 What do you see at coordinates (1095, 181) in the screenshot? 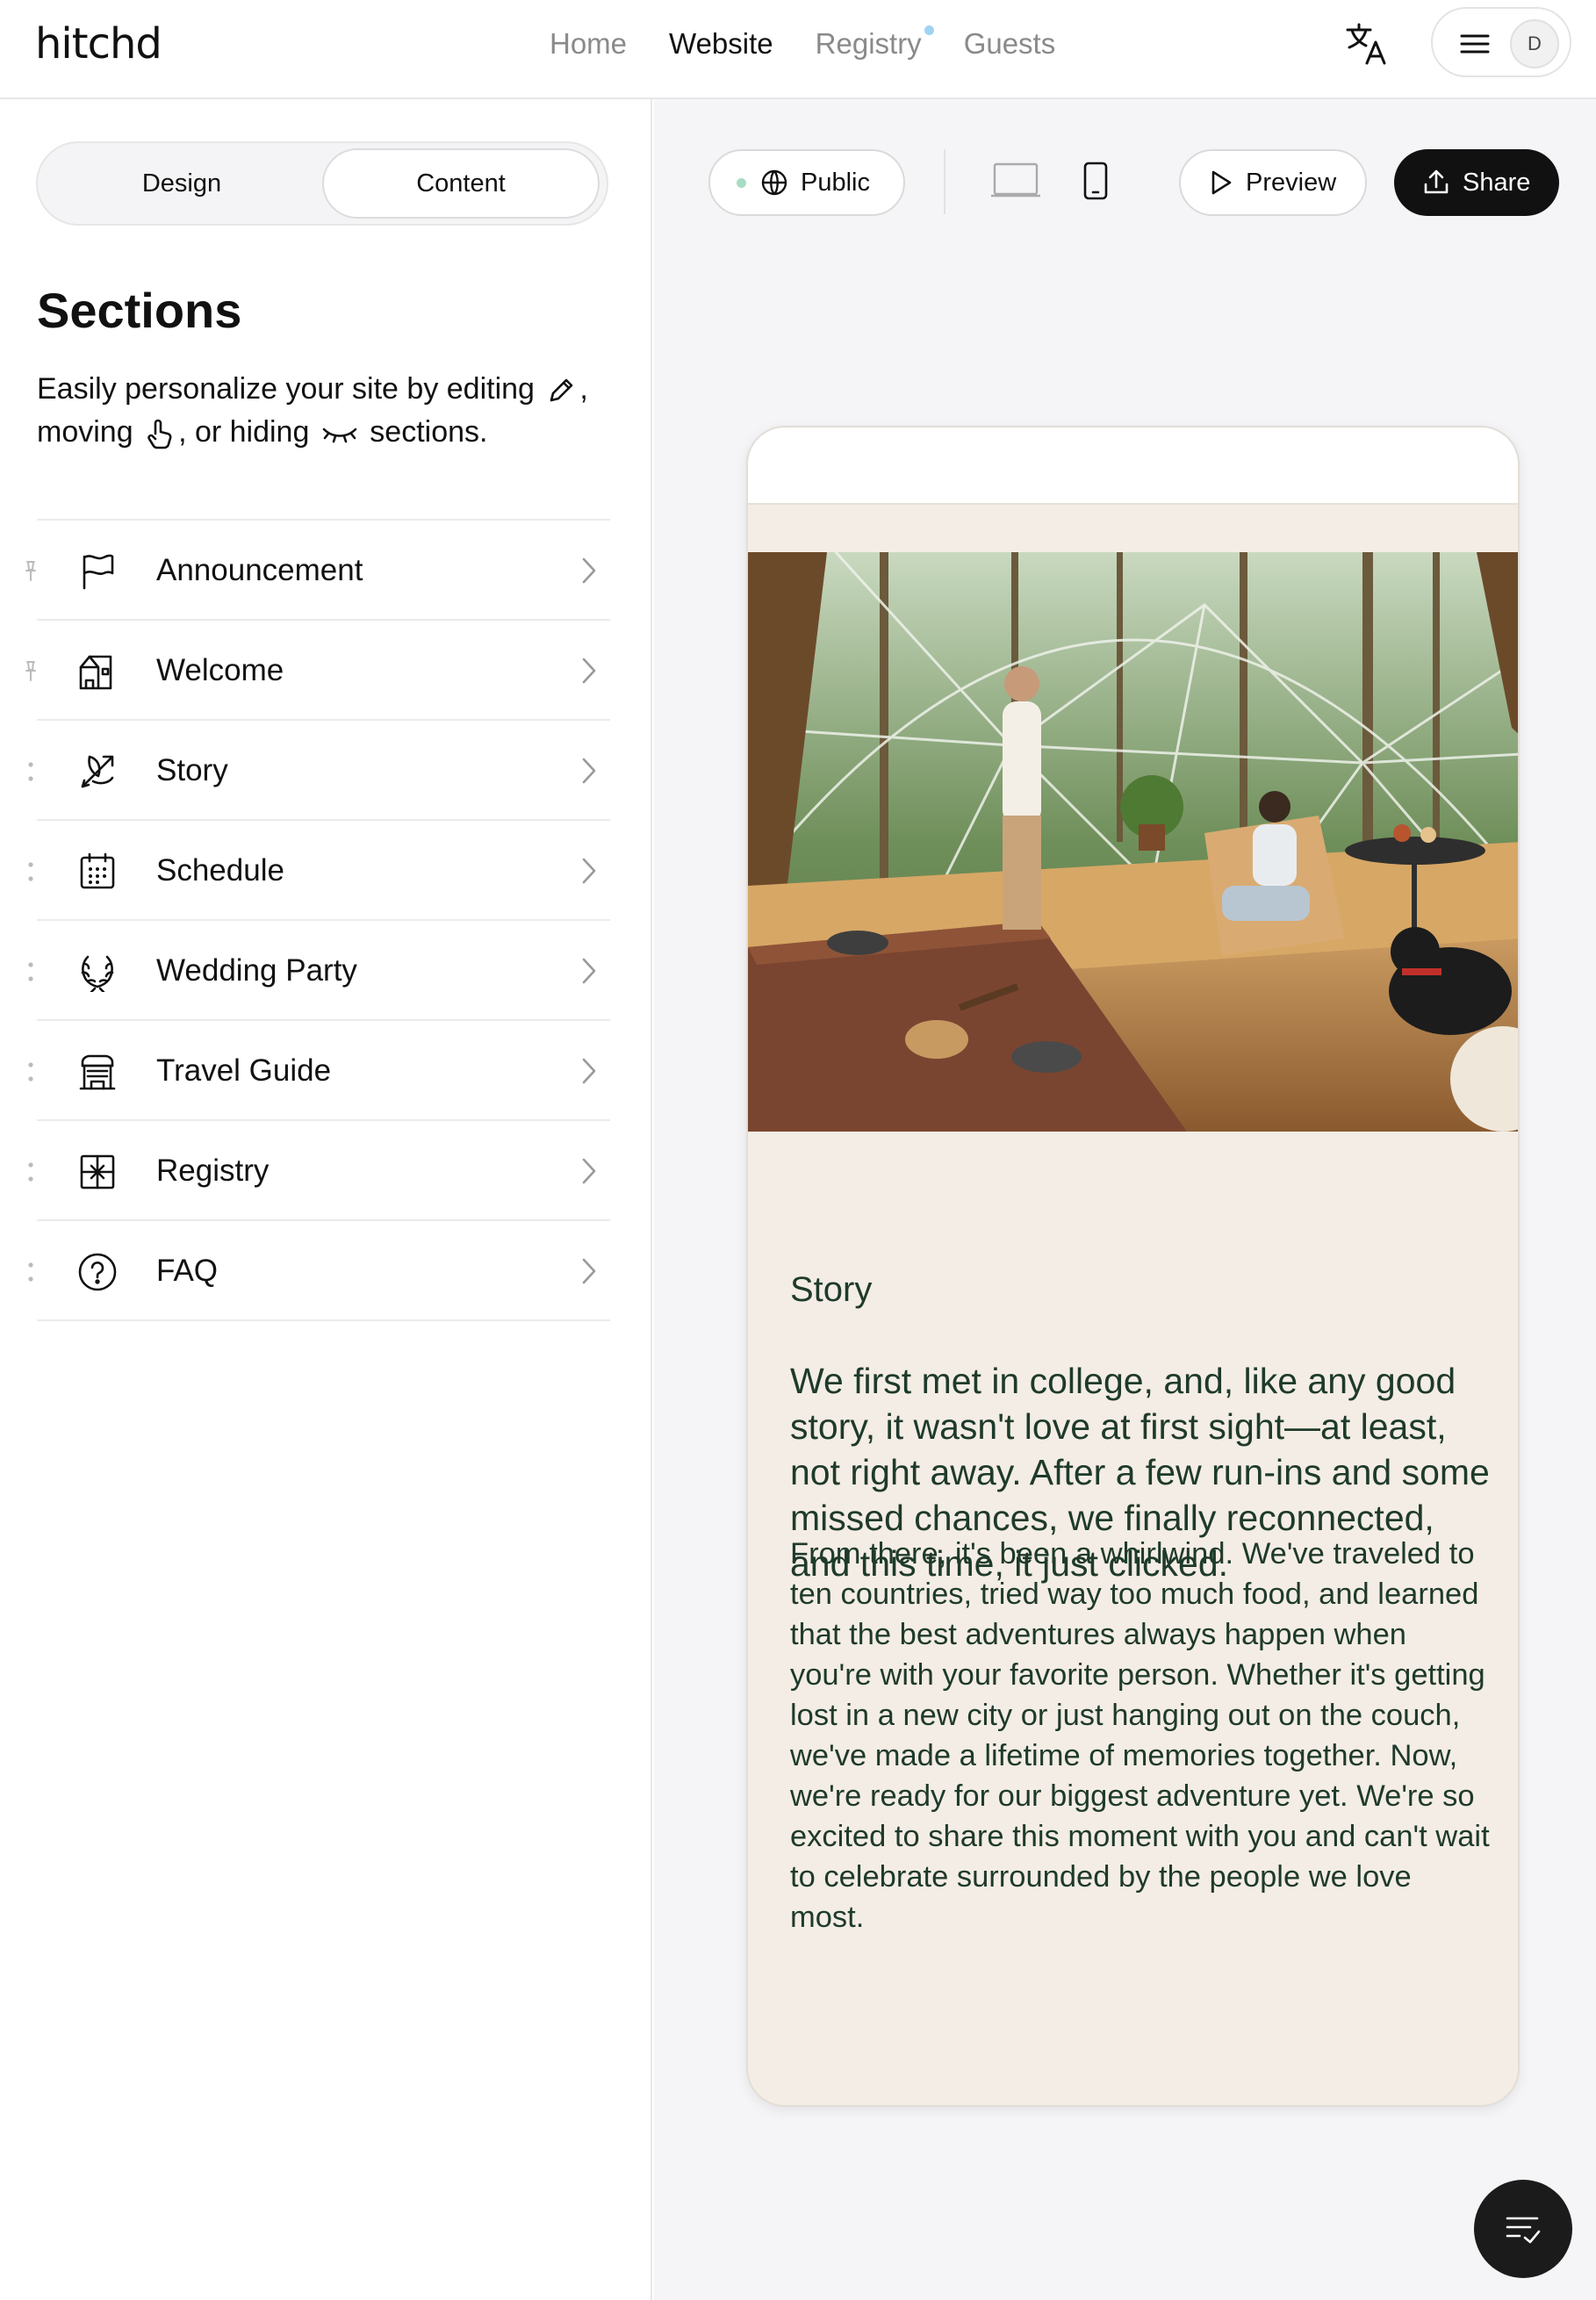
I see `phone-icon` at bounding box center [1095, 181].